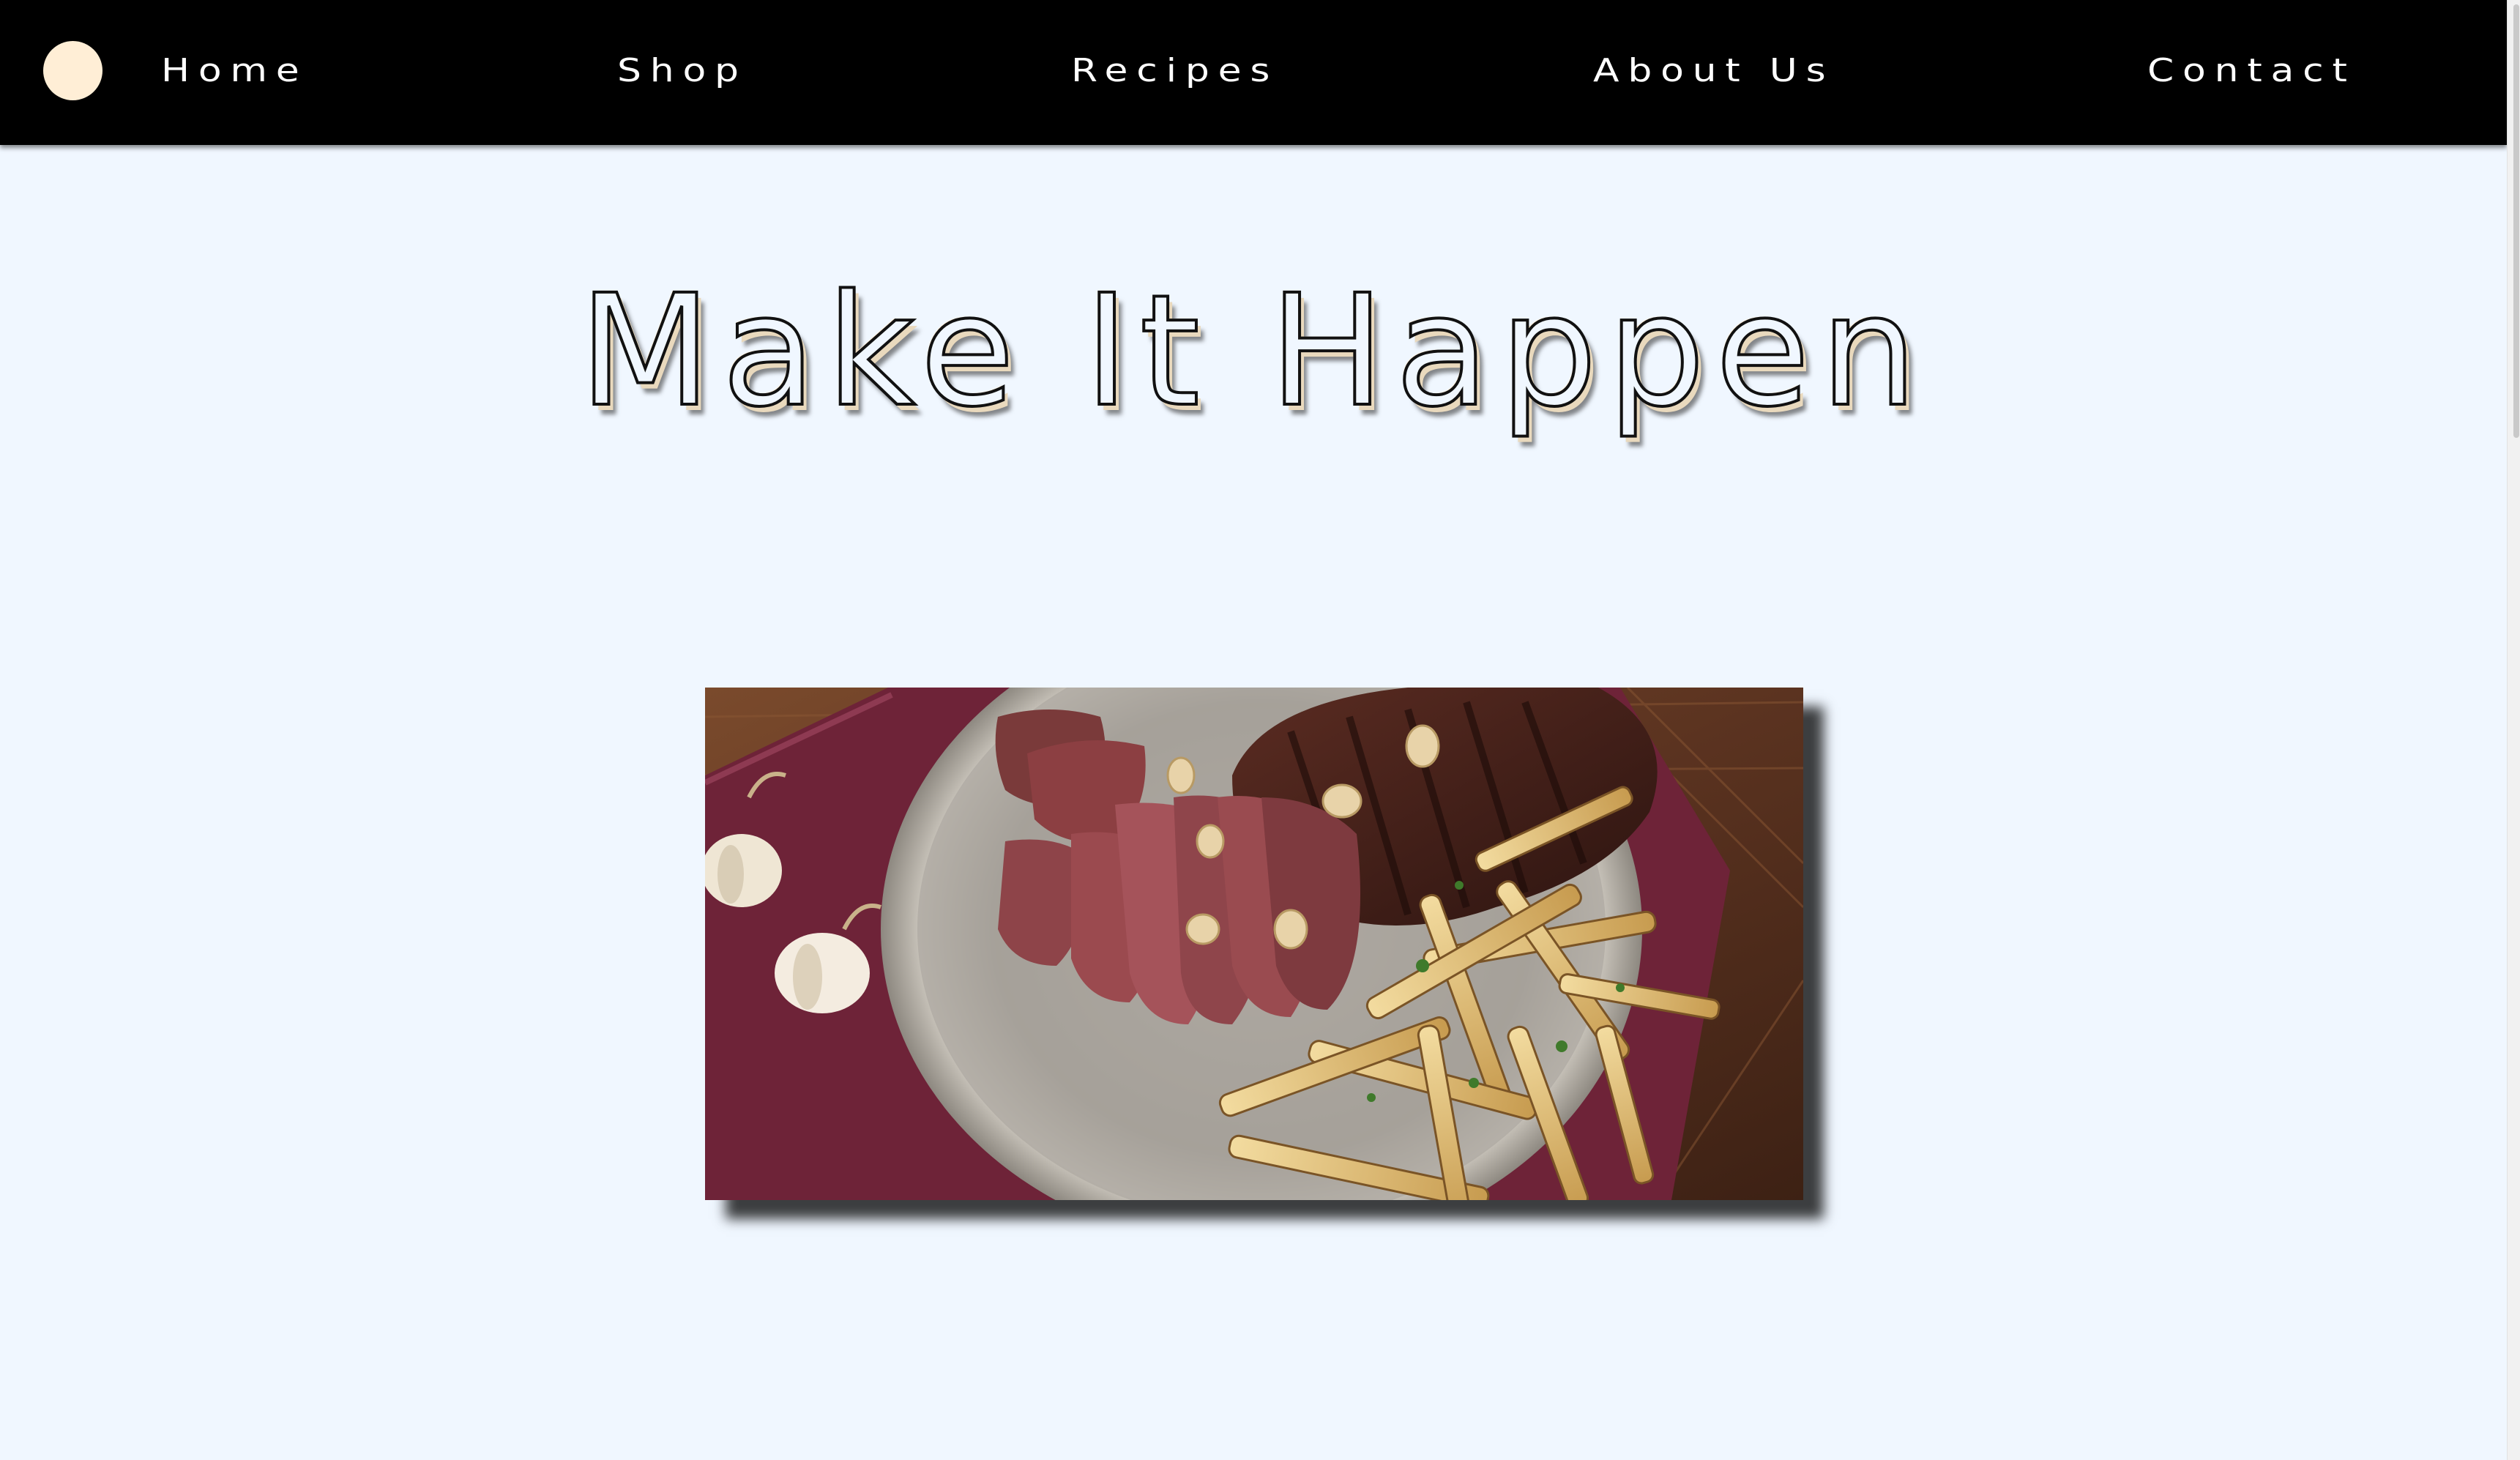  Describe the element at coordinates (2251, 71) in the screenshot. I see `nav-link-contact: Contact` at that location.